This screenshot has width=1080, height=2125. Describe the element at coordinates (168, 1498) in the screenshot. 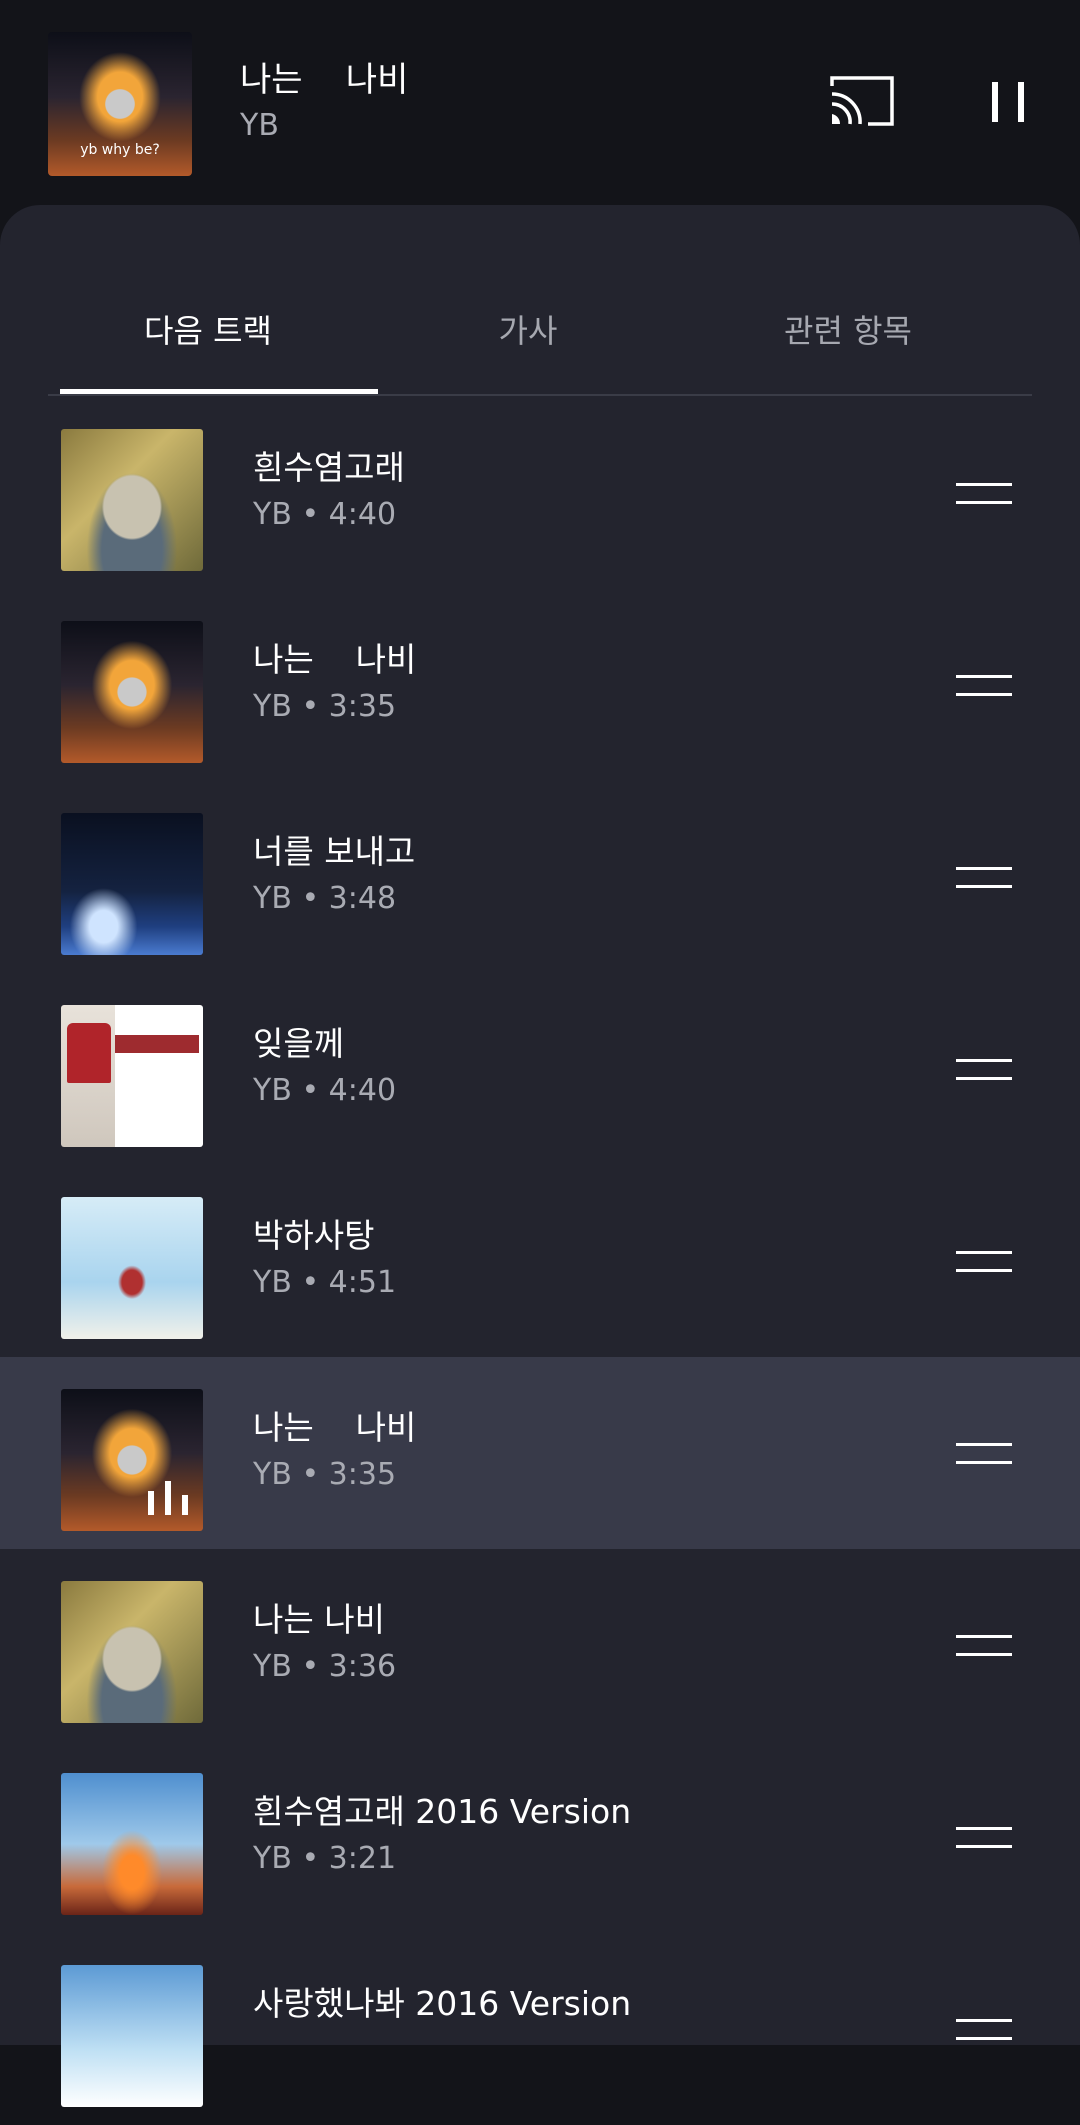

I see `equalizer-icon` at that location.